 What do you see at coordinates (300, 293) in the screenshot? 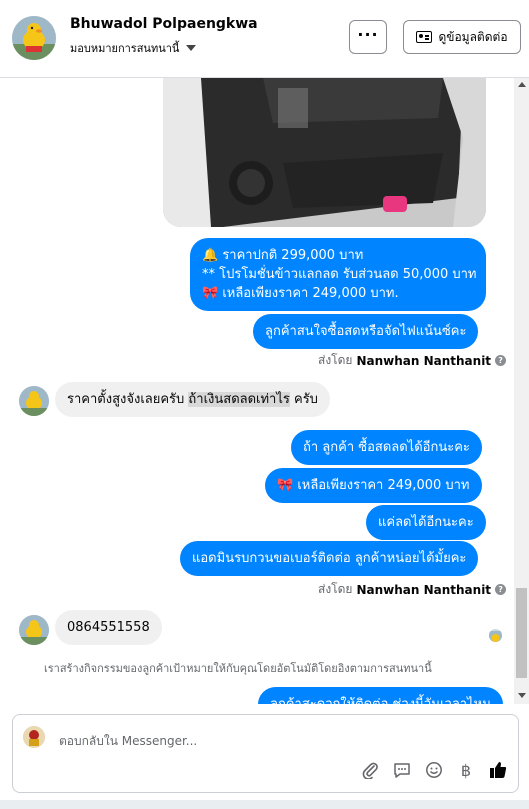
I see `message-line: 🎀 เหลือเพียงราคา 249,000 บาท.` at bounding box center [300, 293].